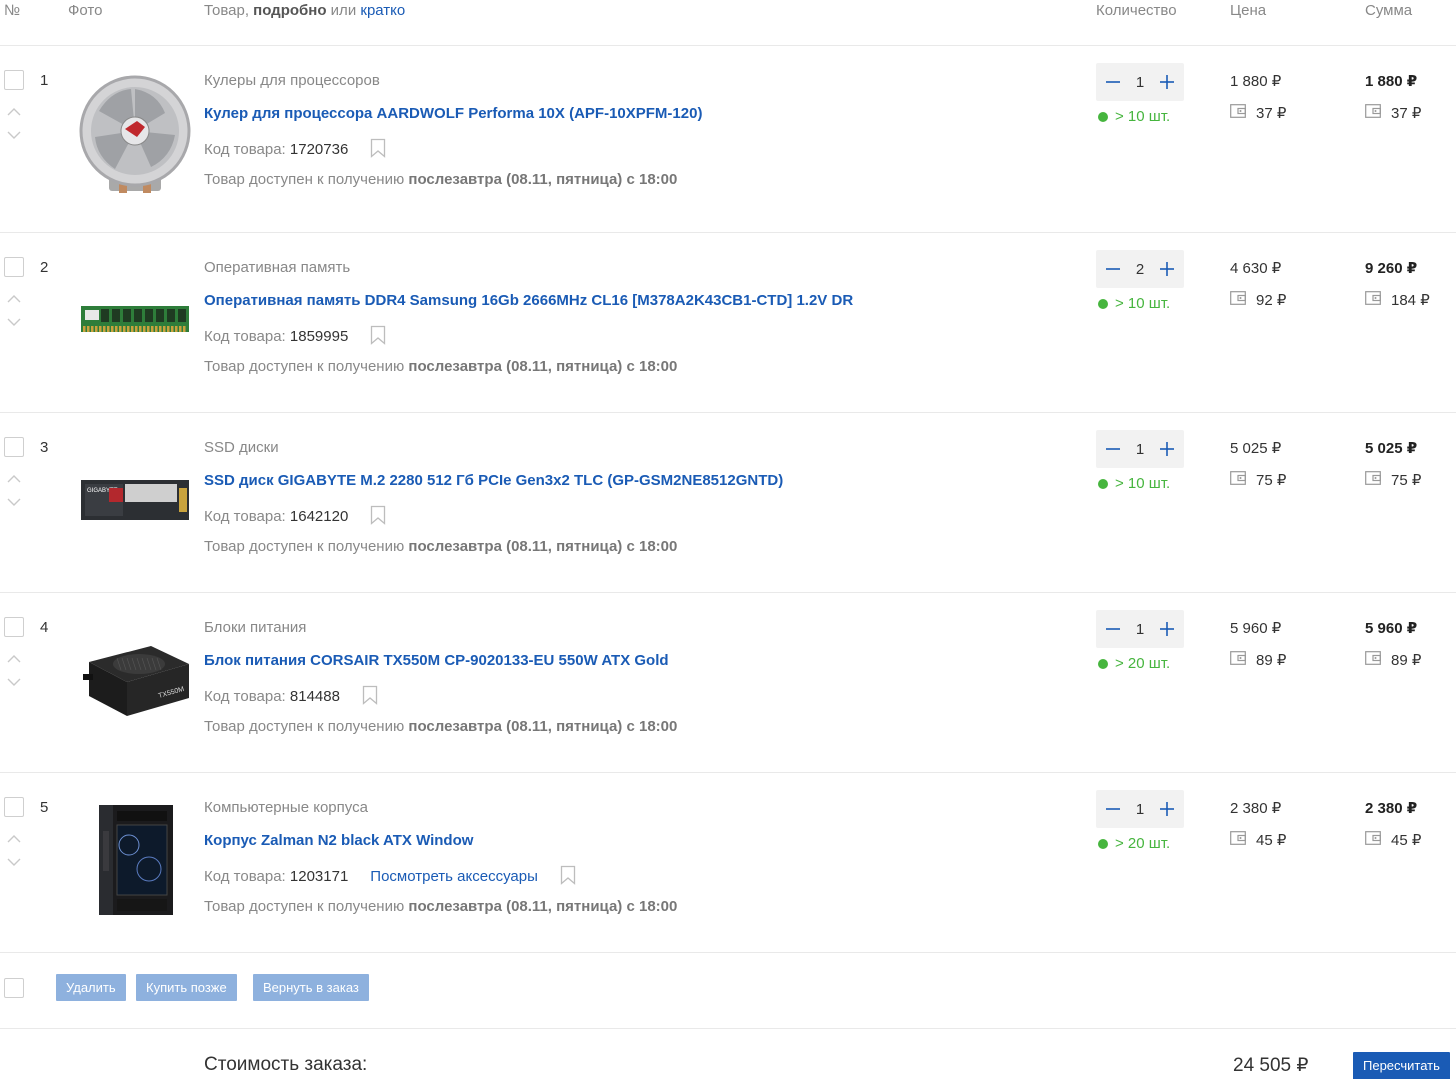  Describe the element at coordinates (186, 987) in the screenshot. I see `buy-later-button: Купить позже` at that location.